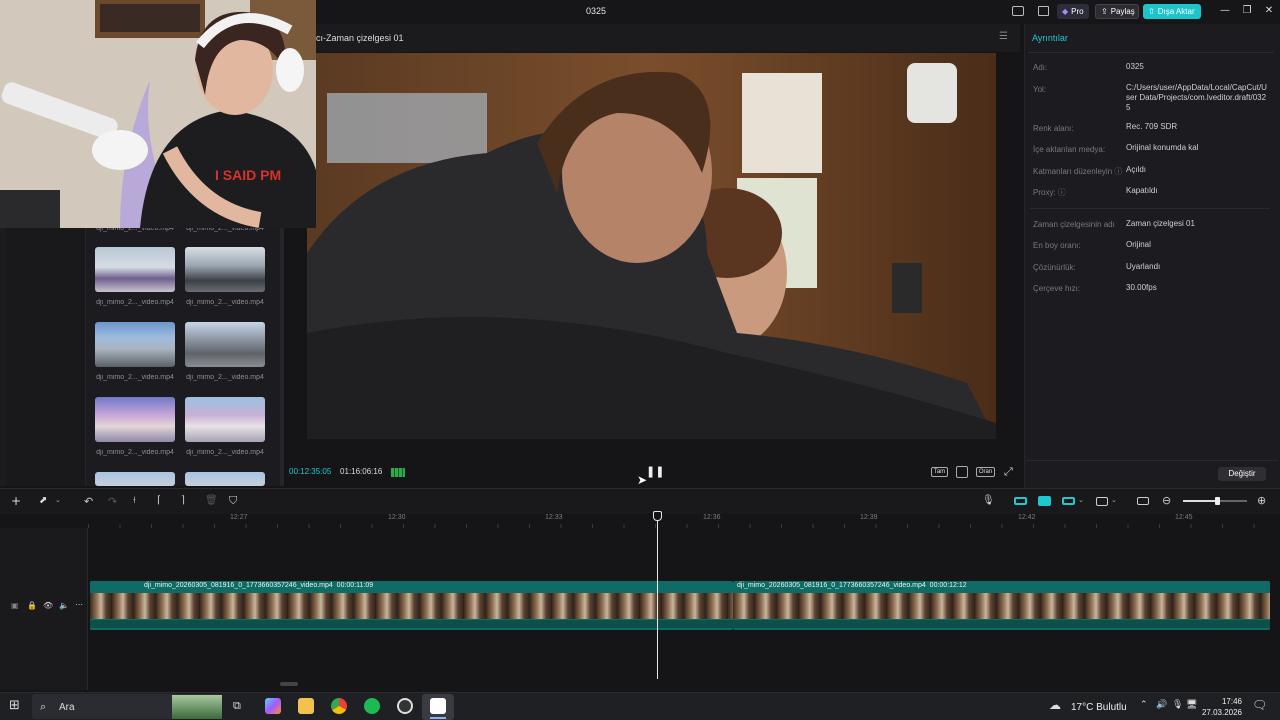 The width and height of the screenshot is (1280, 720). I want to click on clock: 17:46 27.03.2026, so click(1221, 707).